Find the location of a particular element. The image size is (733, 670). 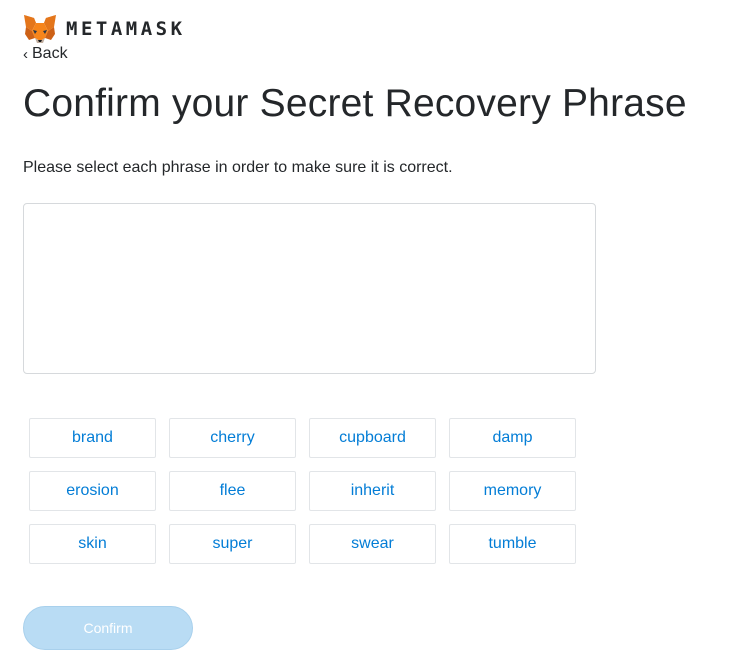

metamask-fox-icon is located at coordinates (40, 29).